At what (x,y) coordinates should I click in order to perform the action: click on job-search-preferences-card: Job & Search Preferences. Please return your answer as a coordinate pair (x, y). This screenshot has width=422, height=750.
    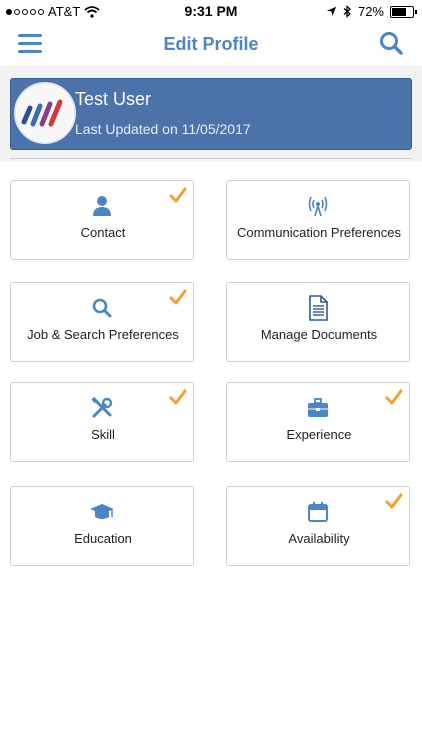
    Looking at the image, I should click on (102, 322).